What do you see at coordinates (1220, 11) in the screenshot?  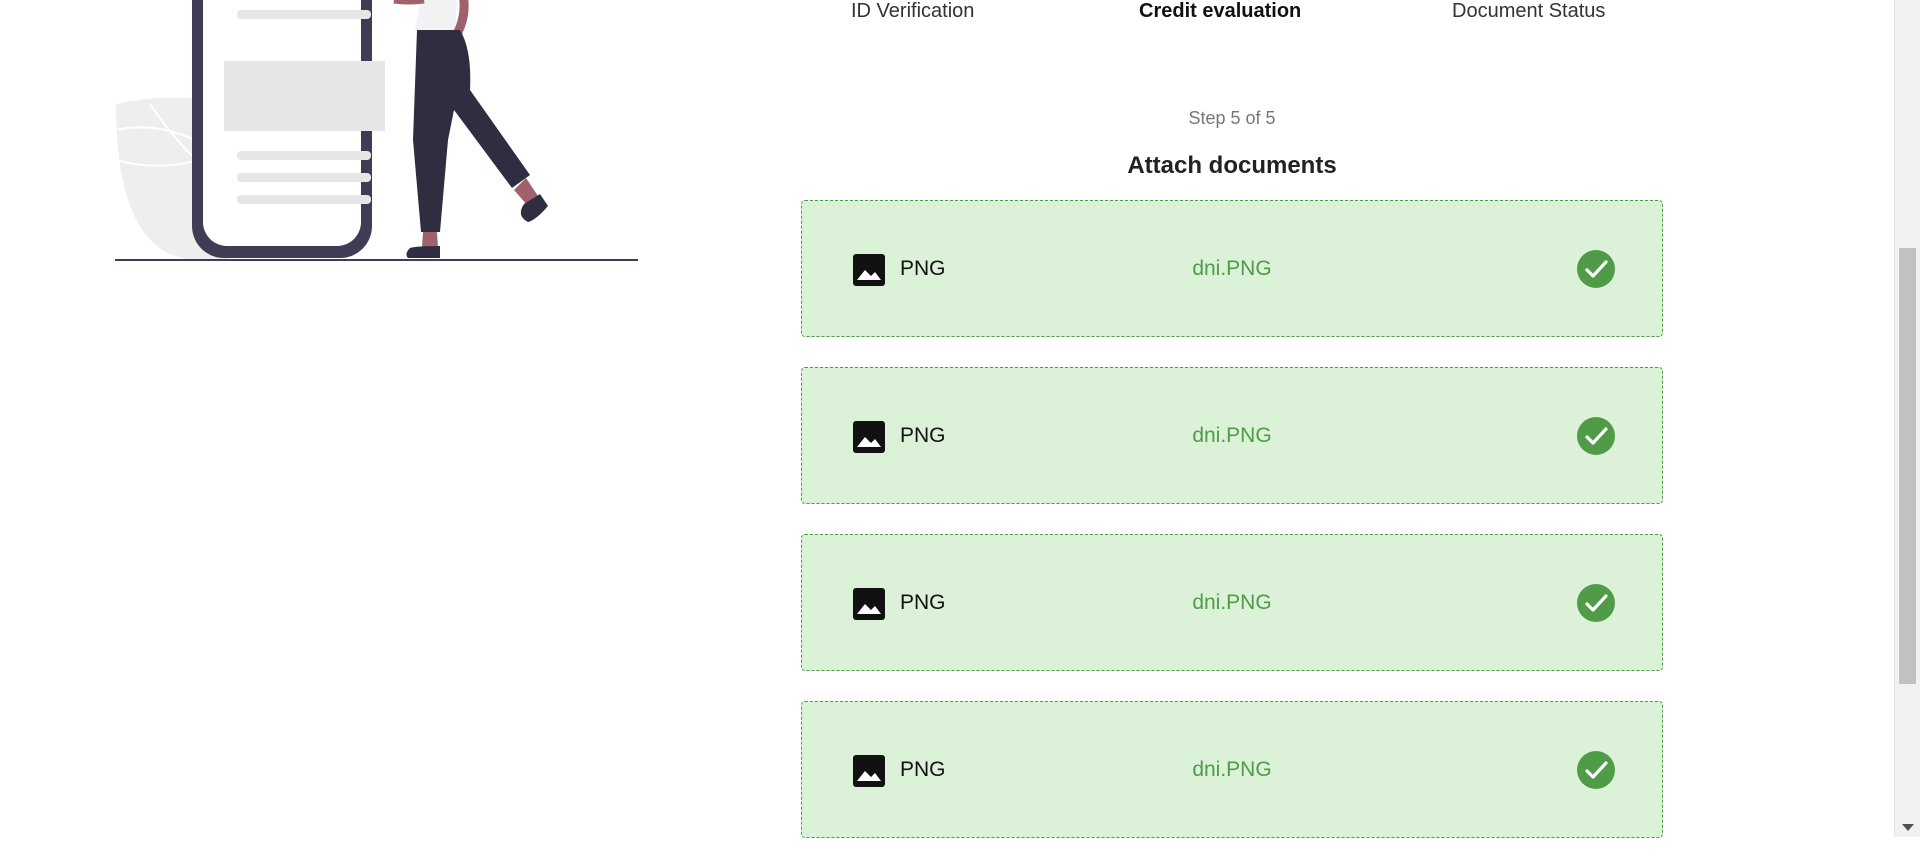 I see `tab-credit-evaluation: Credit evaluation` at bounding box center [1220, 11].